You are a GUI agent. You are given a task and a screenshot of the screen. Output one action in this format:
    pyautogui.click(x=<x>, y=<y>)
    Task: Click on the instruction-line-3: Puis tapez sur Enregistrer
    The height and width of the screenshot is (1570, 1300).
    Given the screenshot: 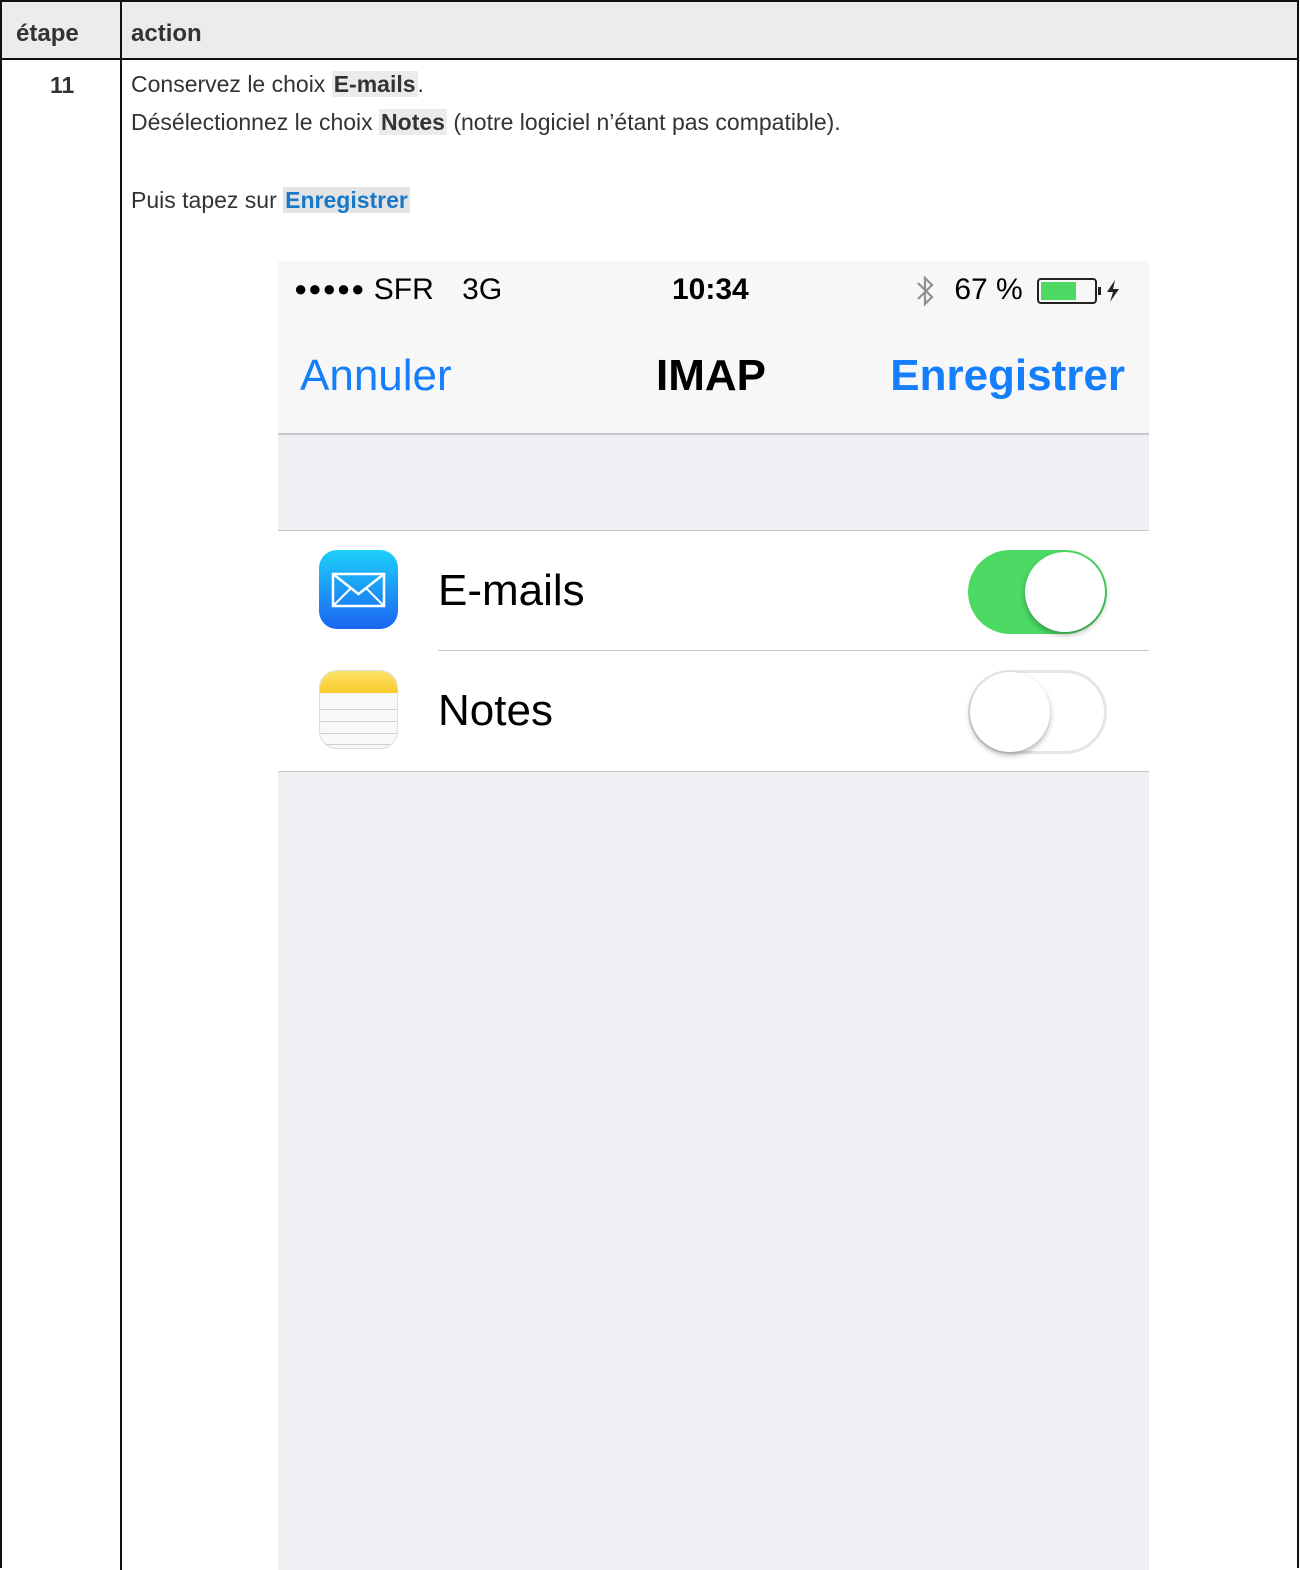 What is the action you would take?
    pyautogui.click(x=270, y=200)
    